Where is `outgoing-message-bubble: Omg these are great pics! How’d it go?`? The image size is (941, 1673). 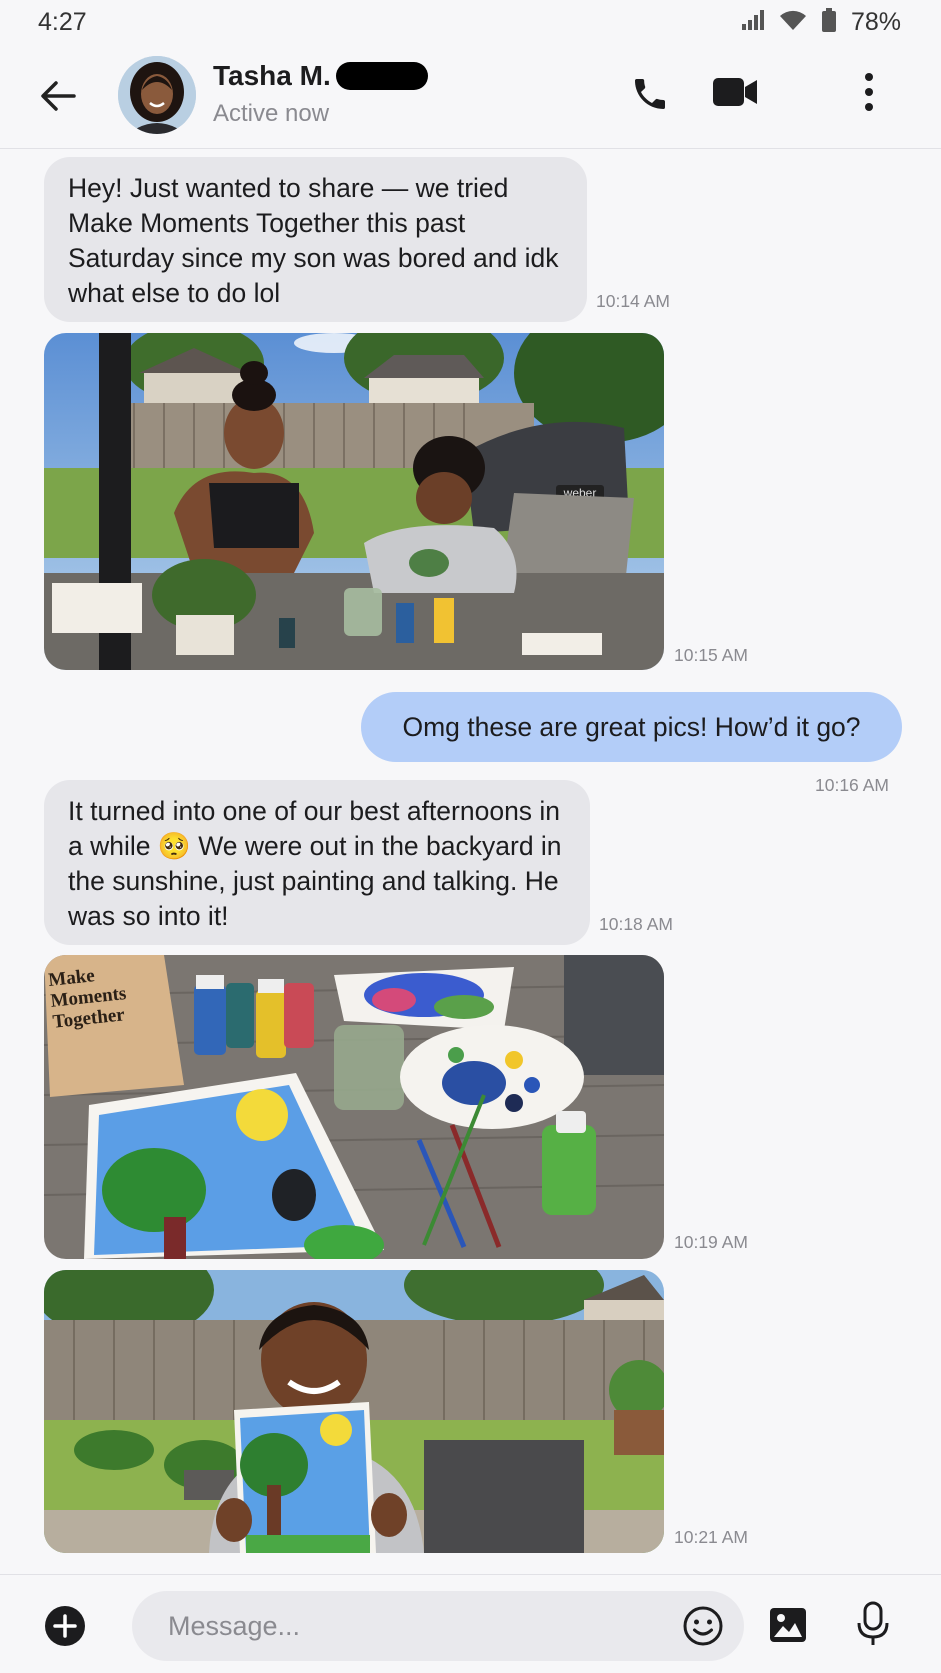
outgoing-message-bubble: Omg these are great pics! How’d it go? is located at coordinates (631, 727).